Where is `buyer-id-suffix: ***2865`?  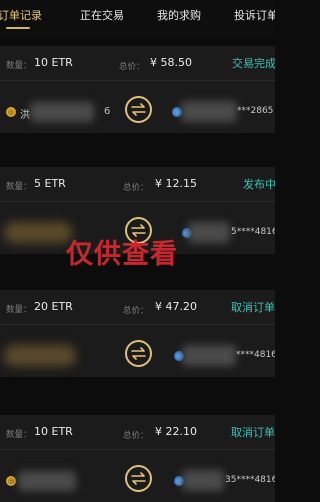 buyer-id-suffix: ***2865 is located at coordinates (255, 111).